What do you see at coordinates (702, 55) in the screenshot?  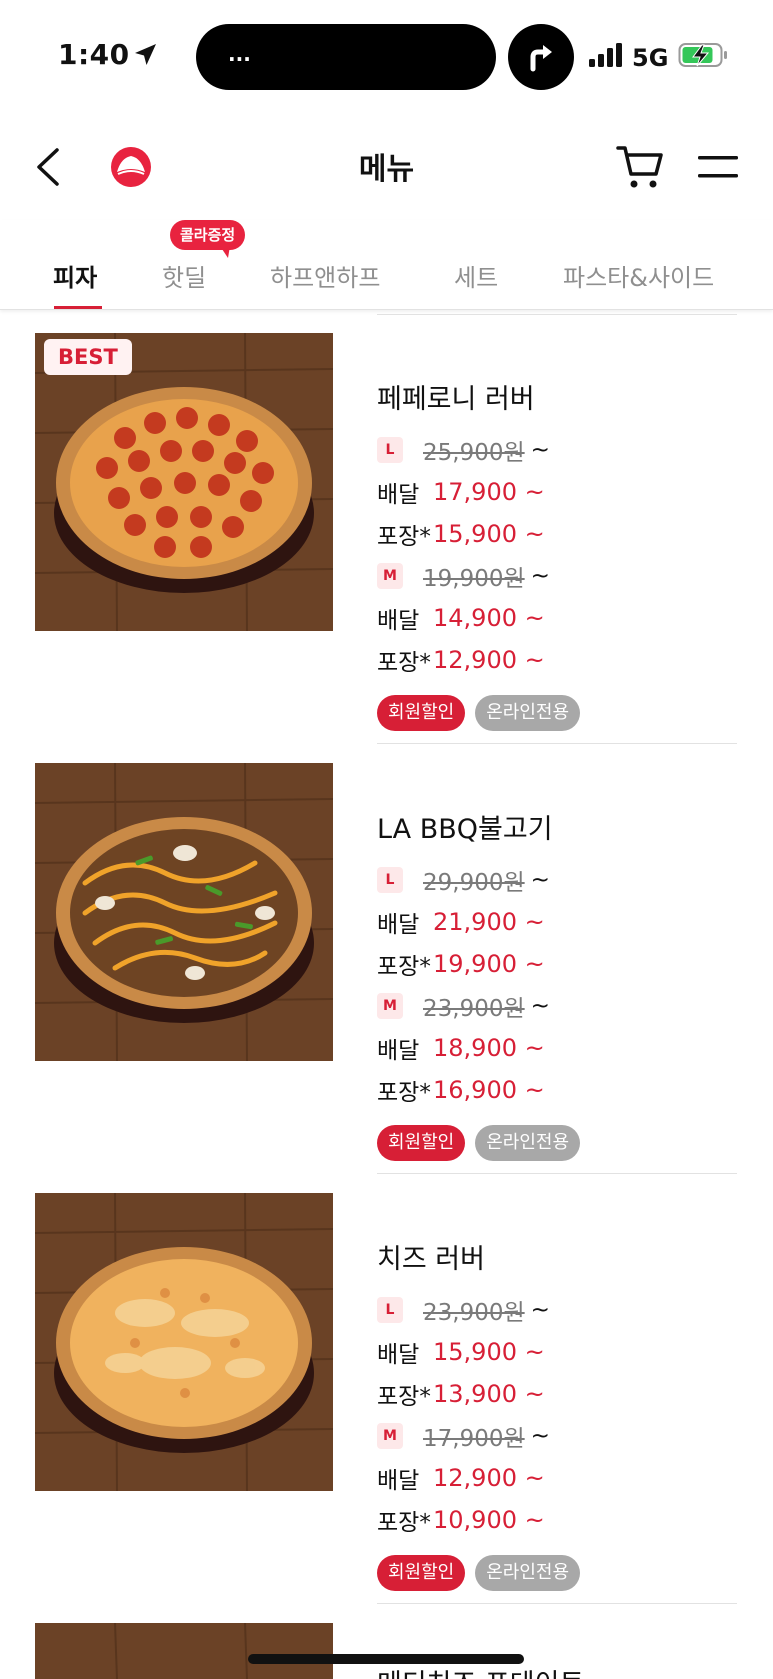 I see `battery-charging-icon` at bounding box center [702, 55].